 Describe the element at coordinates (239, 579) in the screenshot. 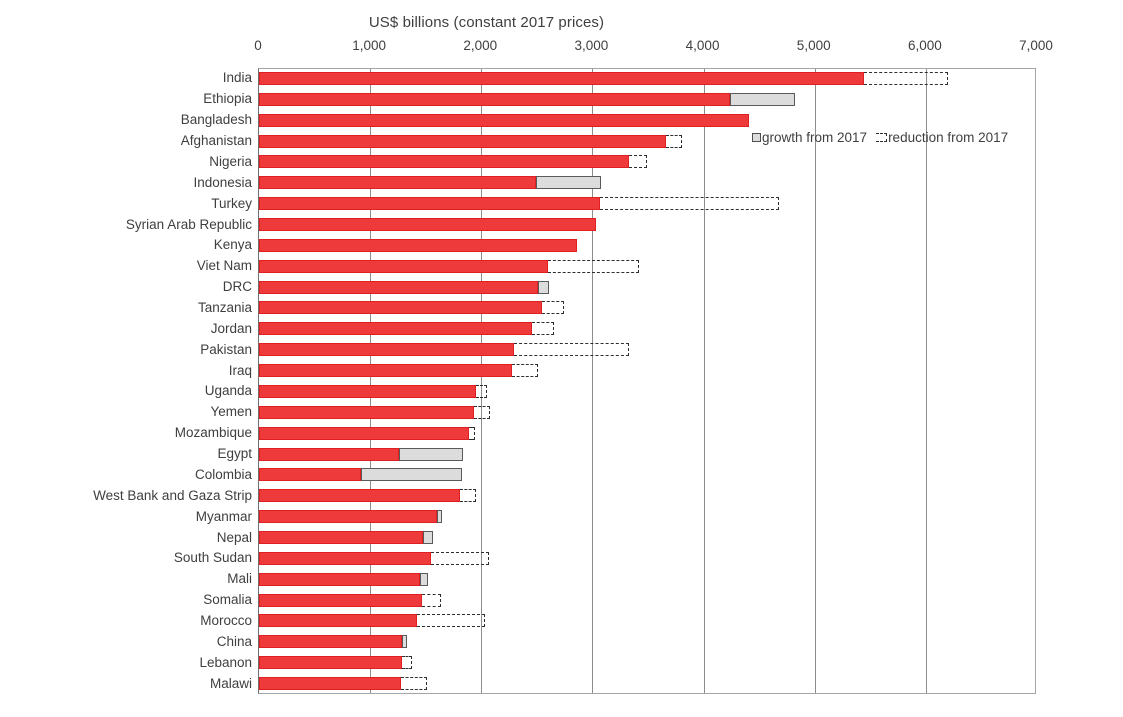

I see `category-label: Mali` at that location.